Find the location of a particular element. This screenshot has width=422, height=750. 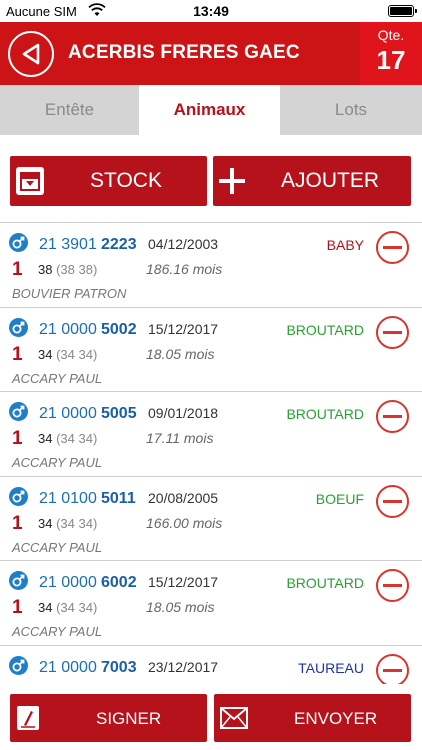

send-button: ENVOYER is located at coordinates (312, 718).